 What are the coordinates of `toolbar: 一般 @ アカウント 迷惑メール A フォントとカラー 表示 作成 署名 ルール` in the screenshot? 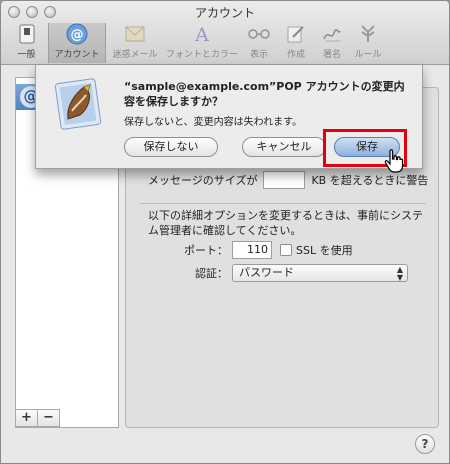 It's located at (195, 43).